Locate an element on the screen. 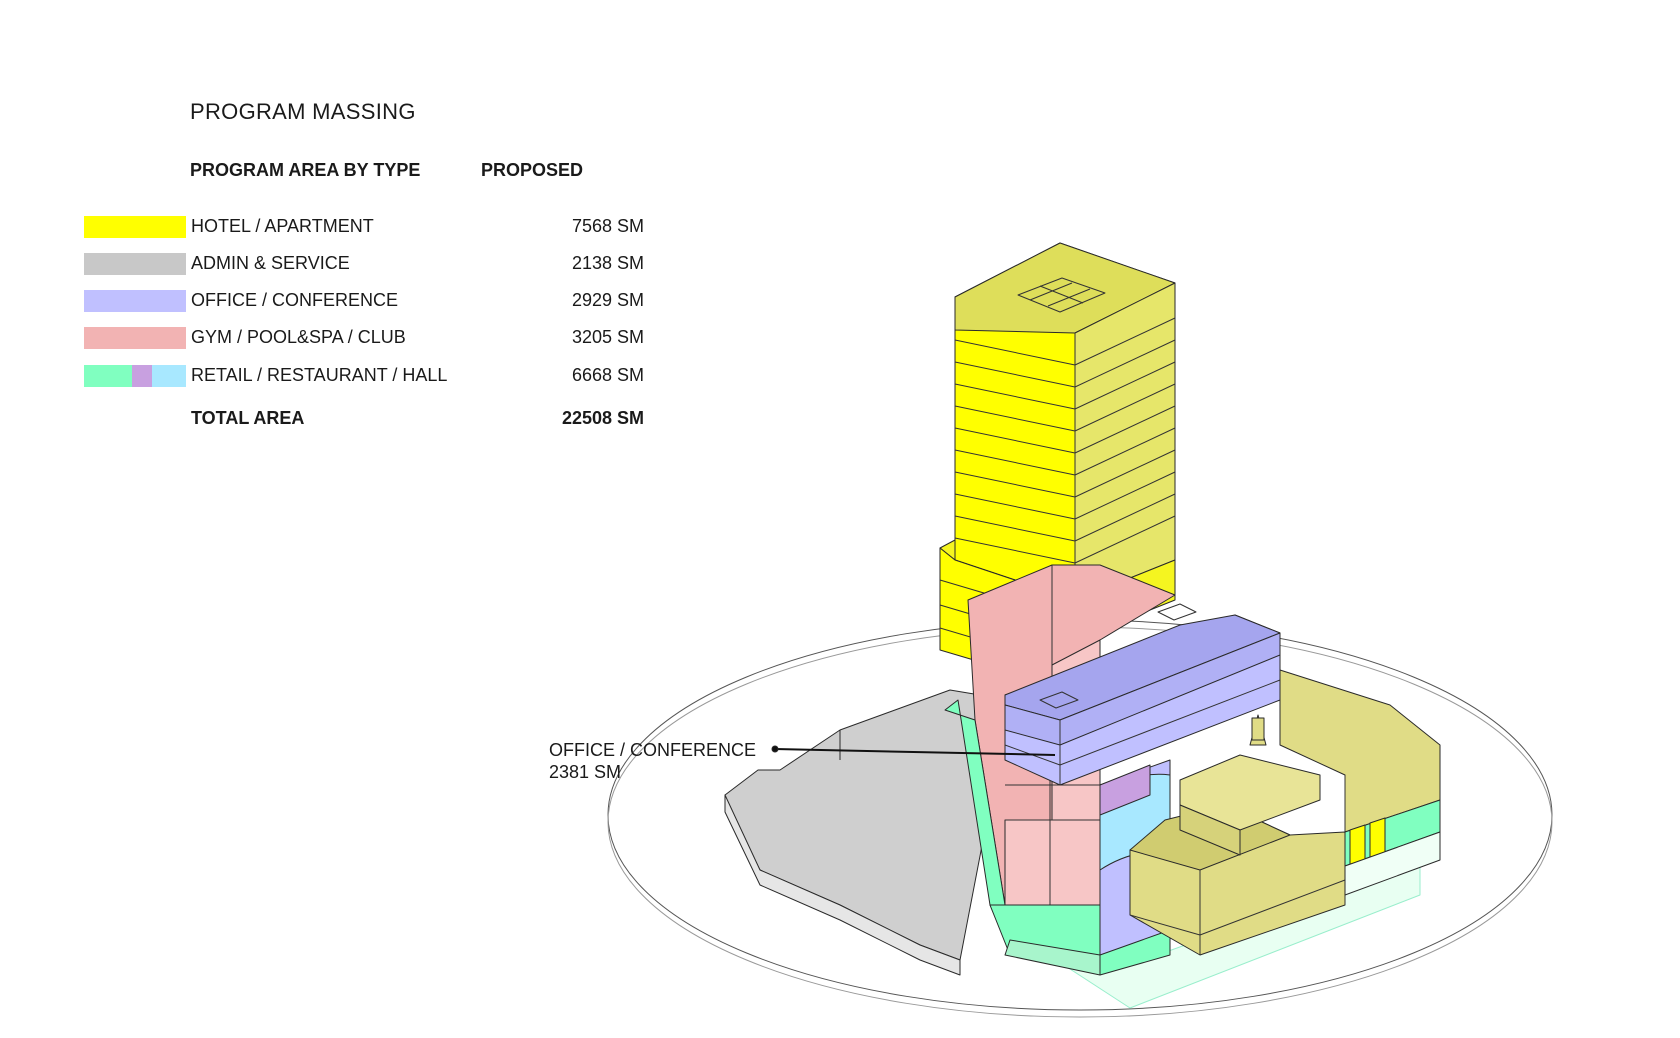  callout-label: OFFICE / CONFERENCE is located at coordinates (653, 750).